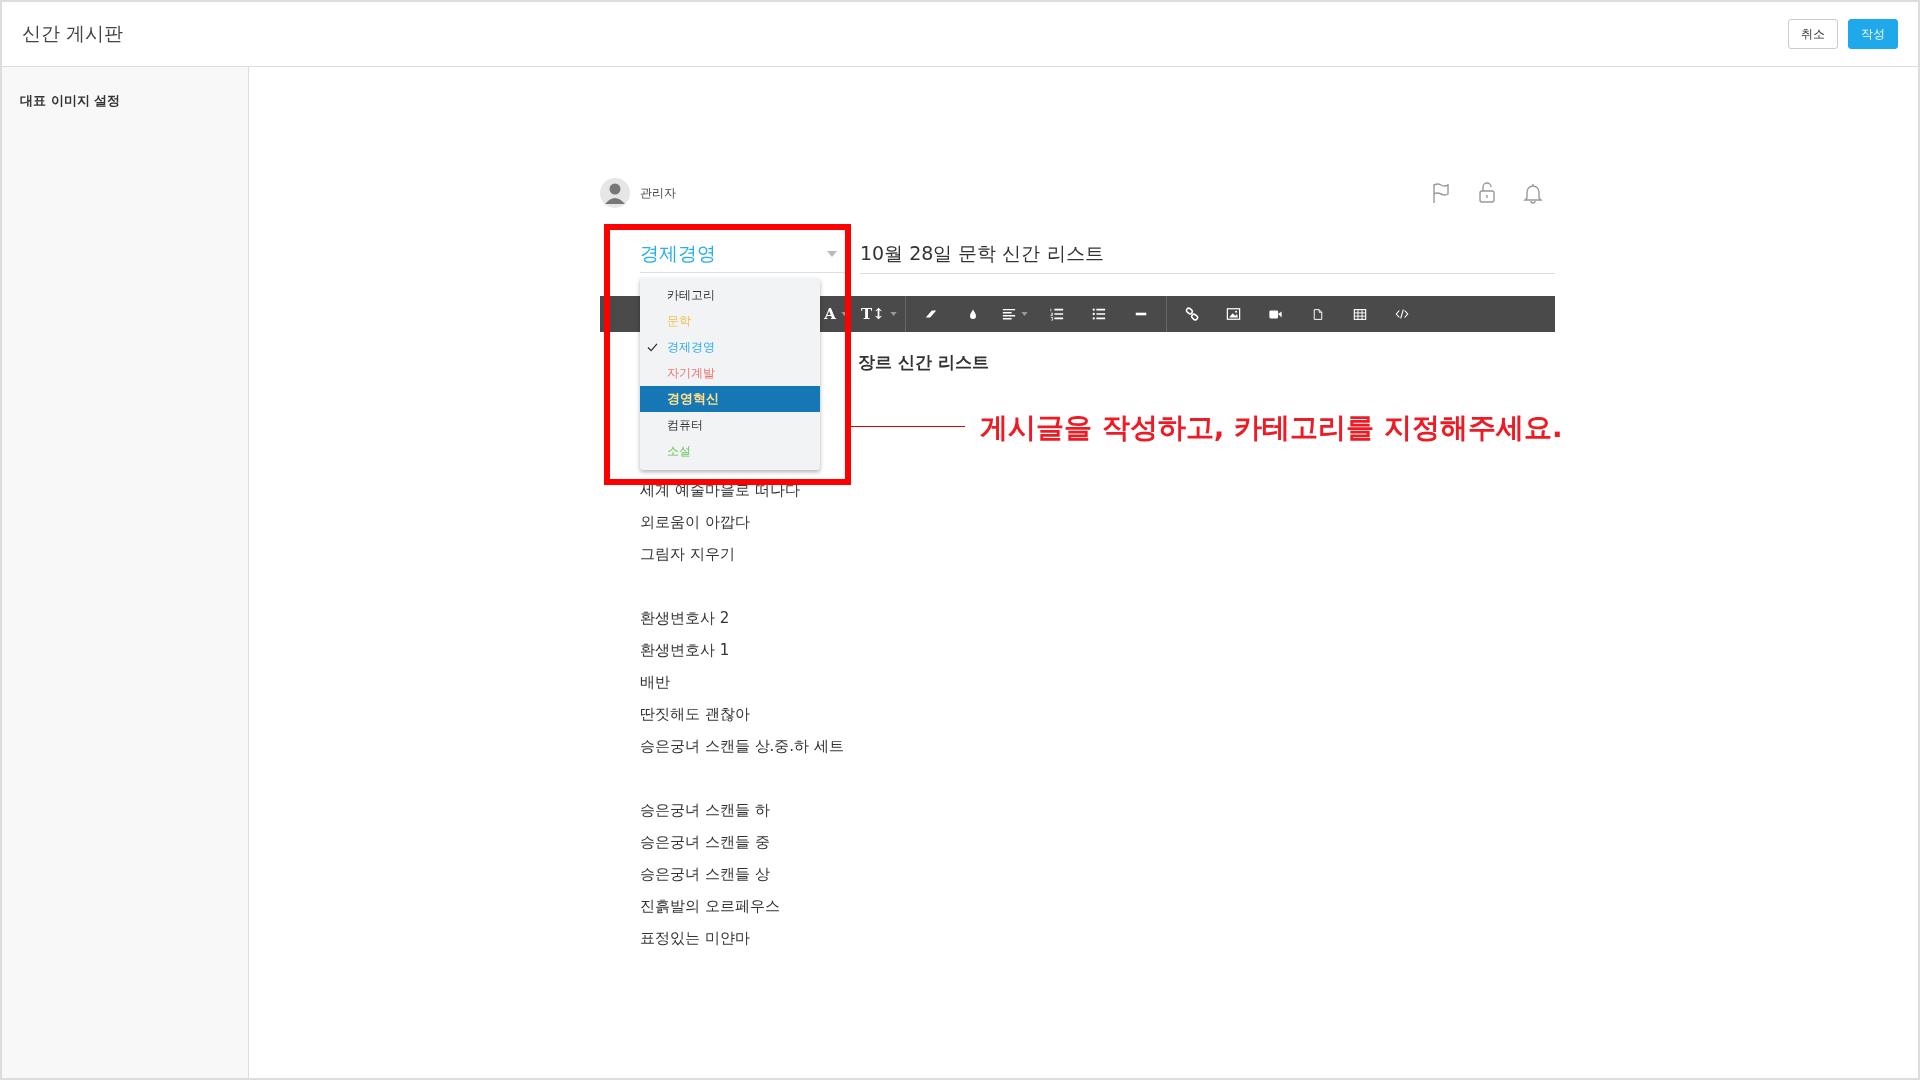  Describe the element at coordinates (695, 938) in the screenshot. I see `content-line: 표정있는 미얀마` at that location.